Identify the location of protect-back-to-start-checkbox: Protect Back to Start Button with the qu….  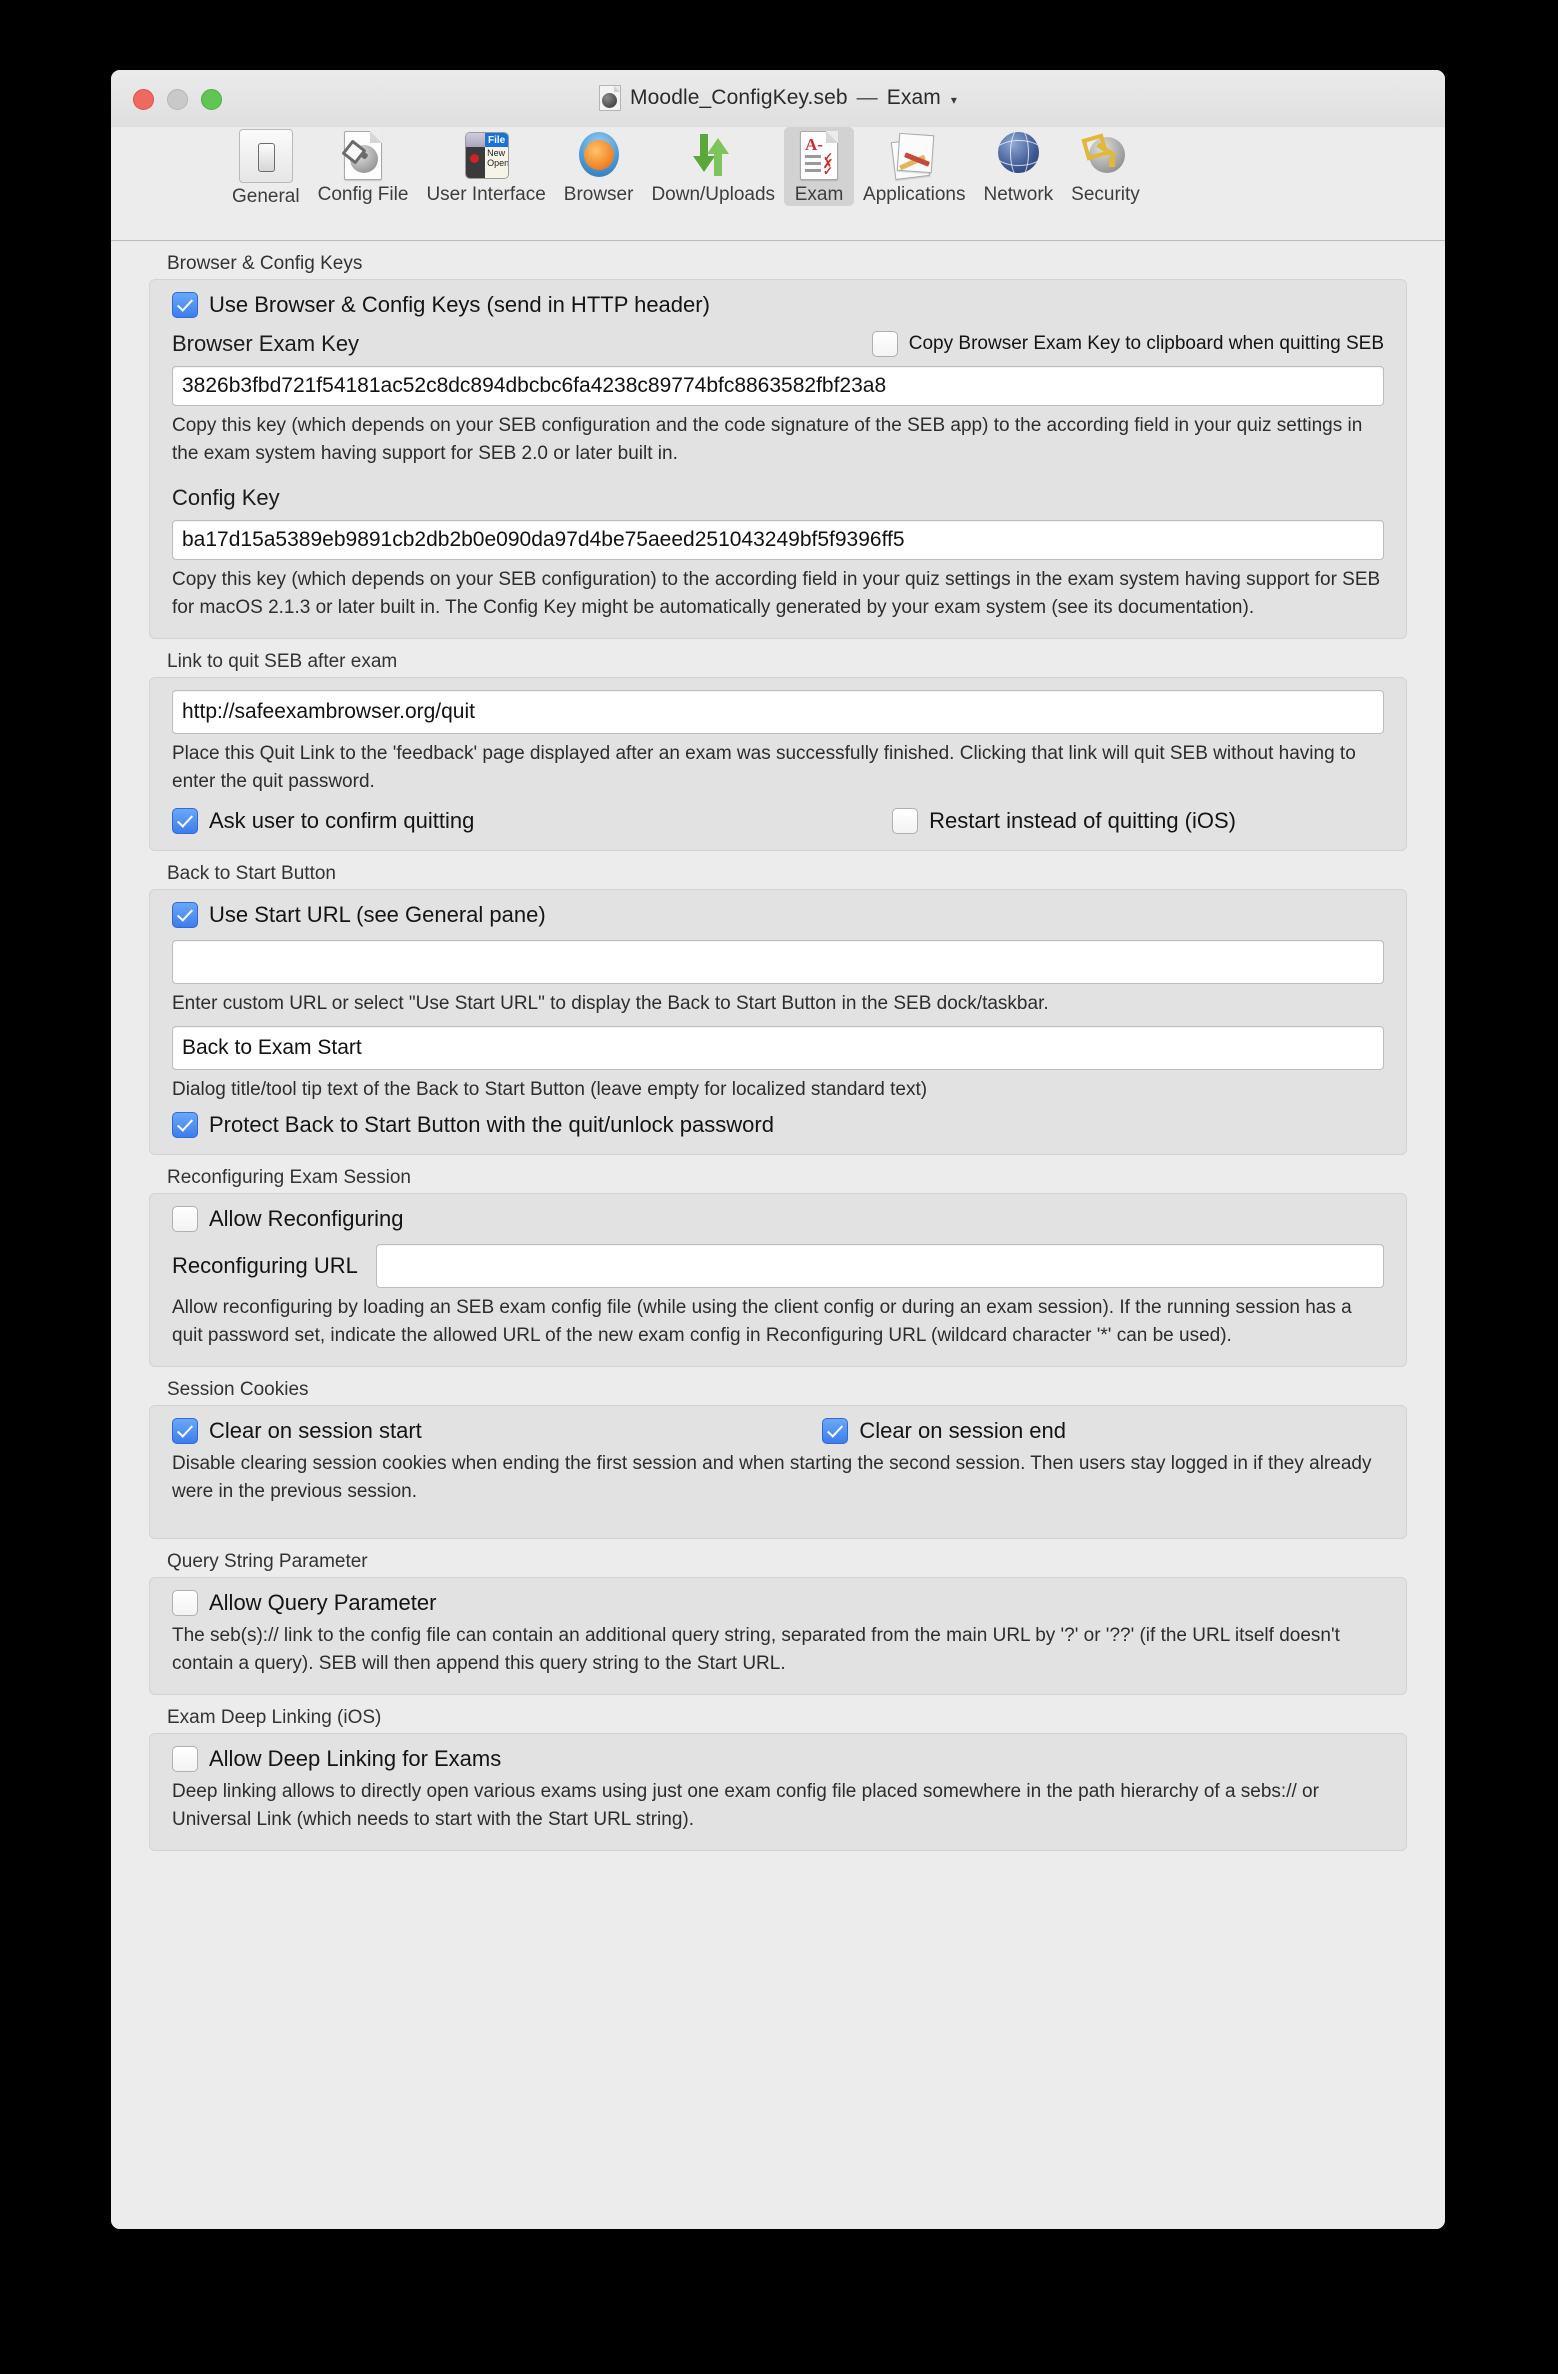
(778, 1125).